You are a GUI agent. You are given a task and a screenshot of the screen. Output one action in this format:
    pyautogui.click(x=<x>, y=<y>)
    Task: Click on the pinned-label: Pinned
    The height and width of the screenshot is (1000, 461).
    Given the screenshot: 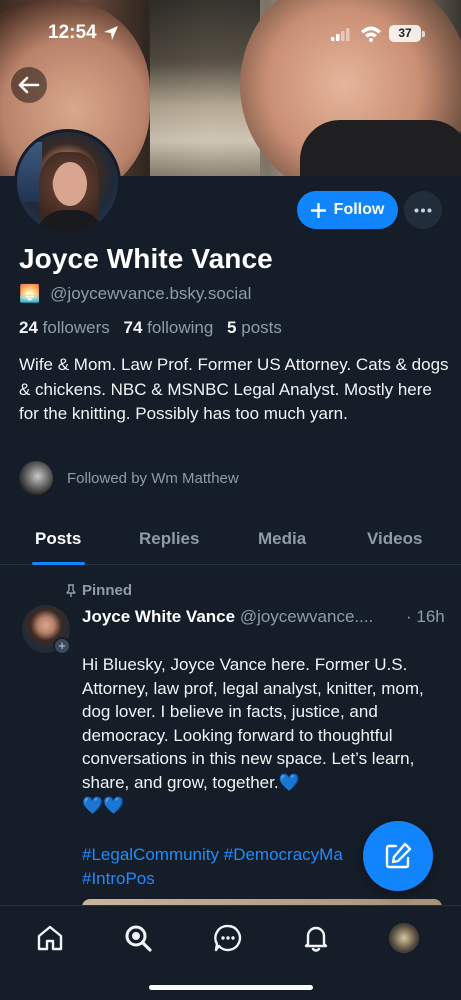 What is the action you would take?
    pyautogui.click(x=107, y=590)
    